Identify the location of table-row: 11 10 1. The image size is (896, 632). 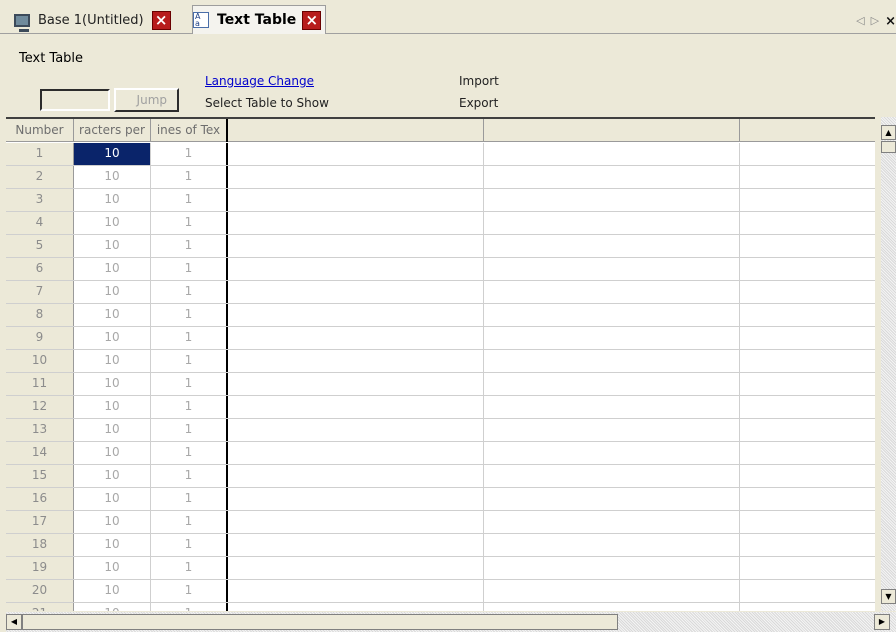
(440, 384).